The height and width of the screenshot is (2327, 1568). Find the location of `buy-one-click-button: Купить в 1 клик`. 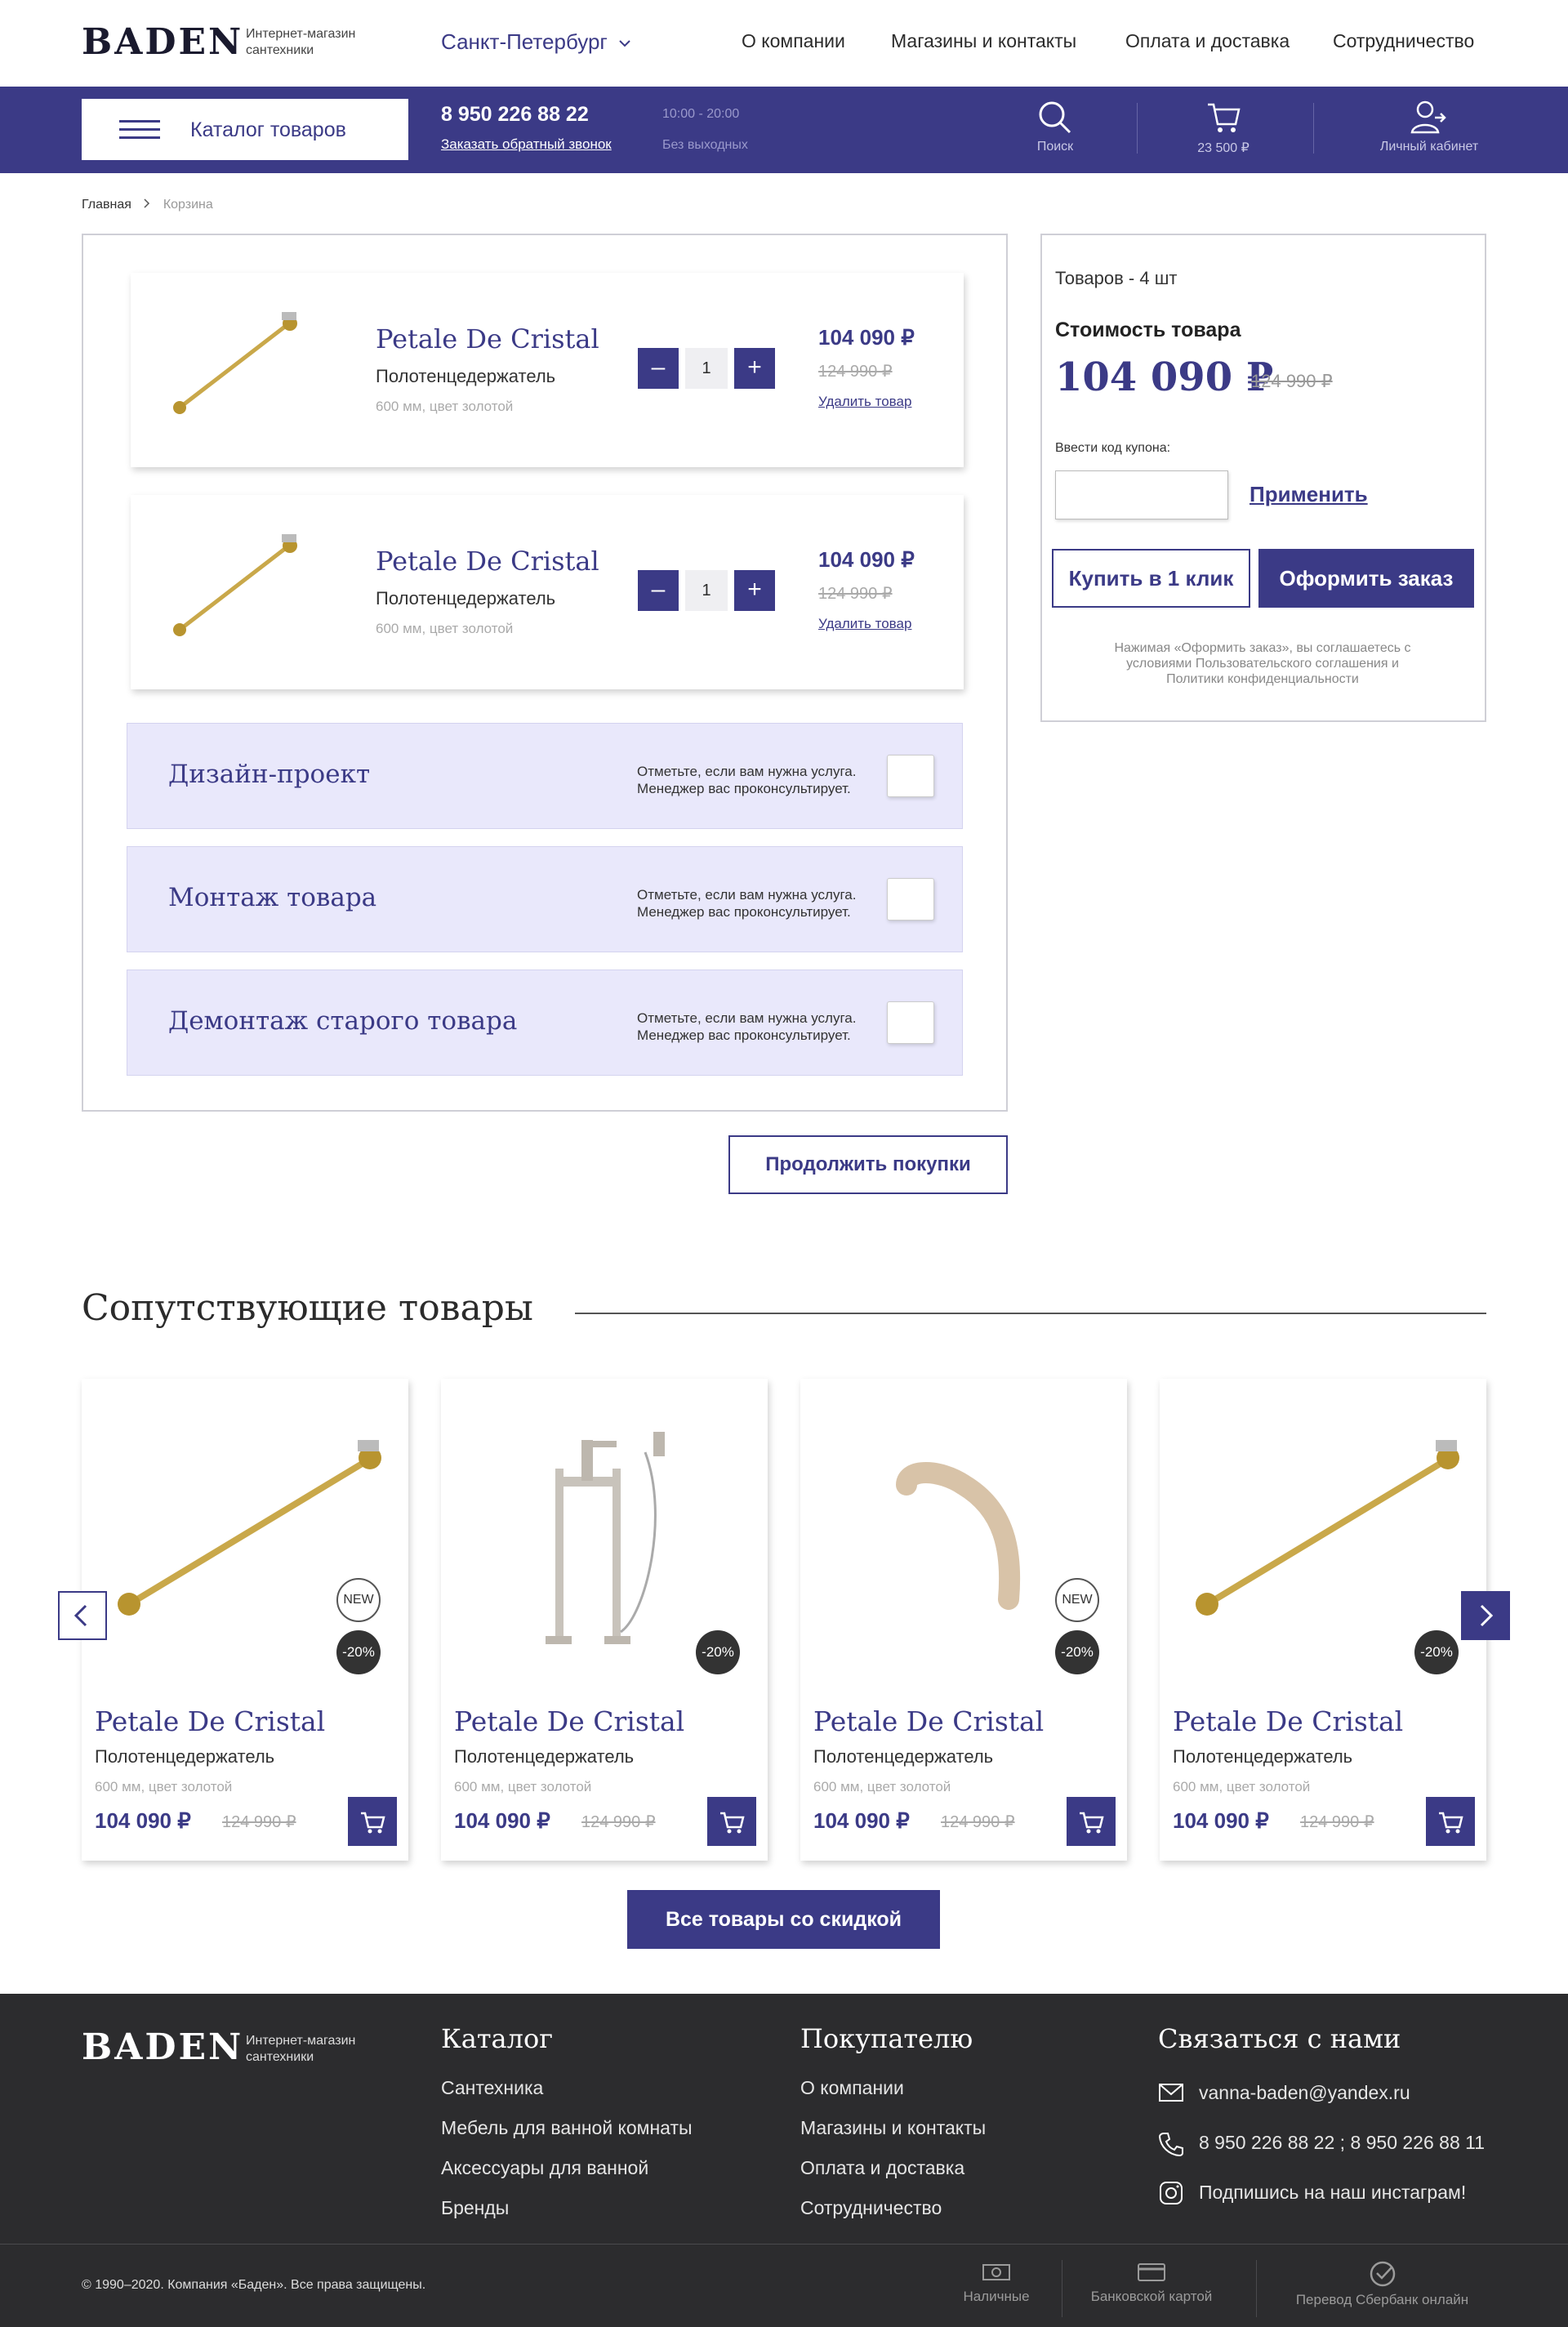

buy-one-click-button: Купить в 1 клик is located at coordinates (1151, 578).